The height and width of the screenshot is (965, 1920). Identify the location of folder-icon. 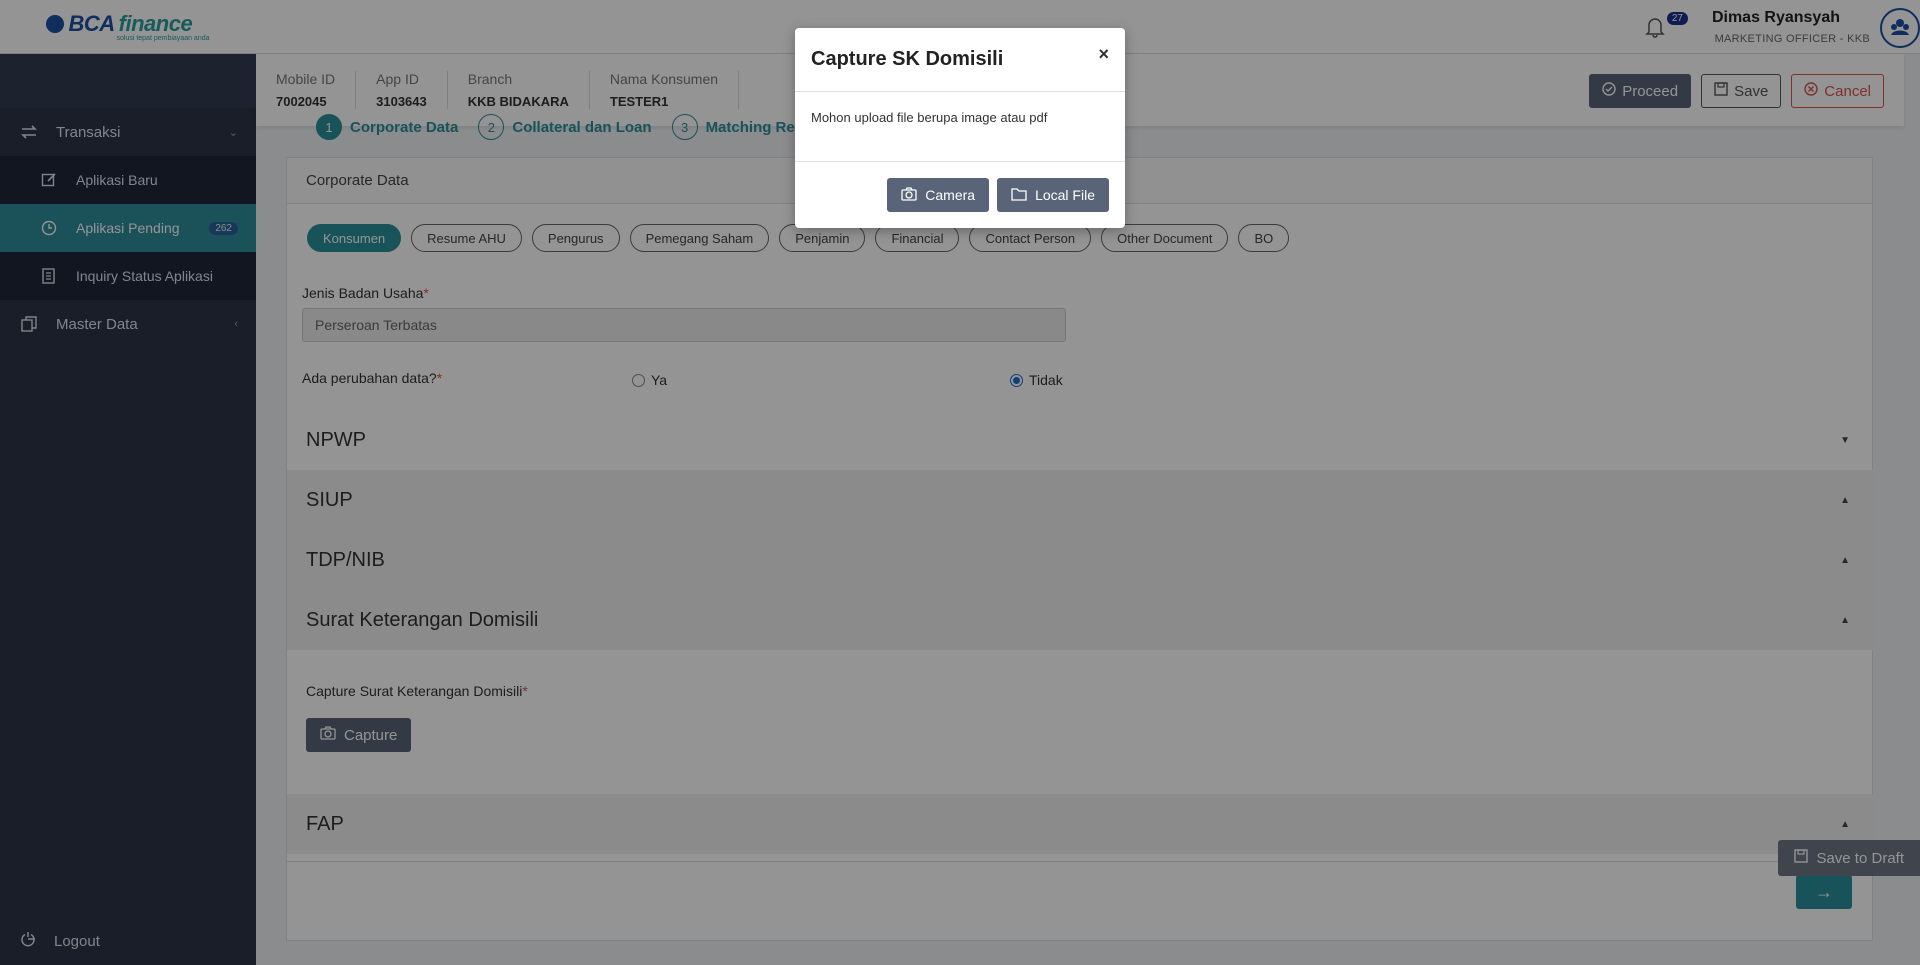
(1019, 195).